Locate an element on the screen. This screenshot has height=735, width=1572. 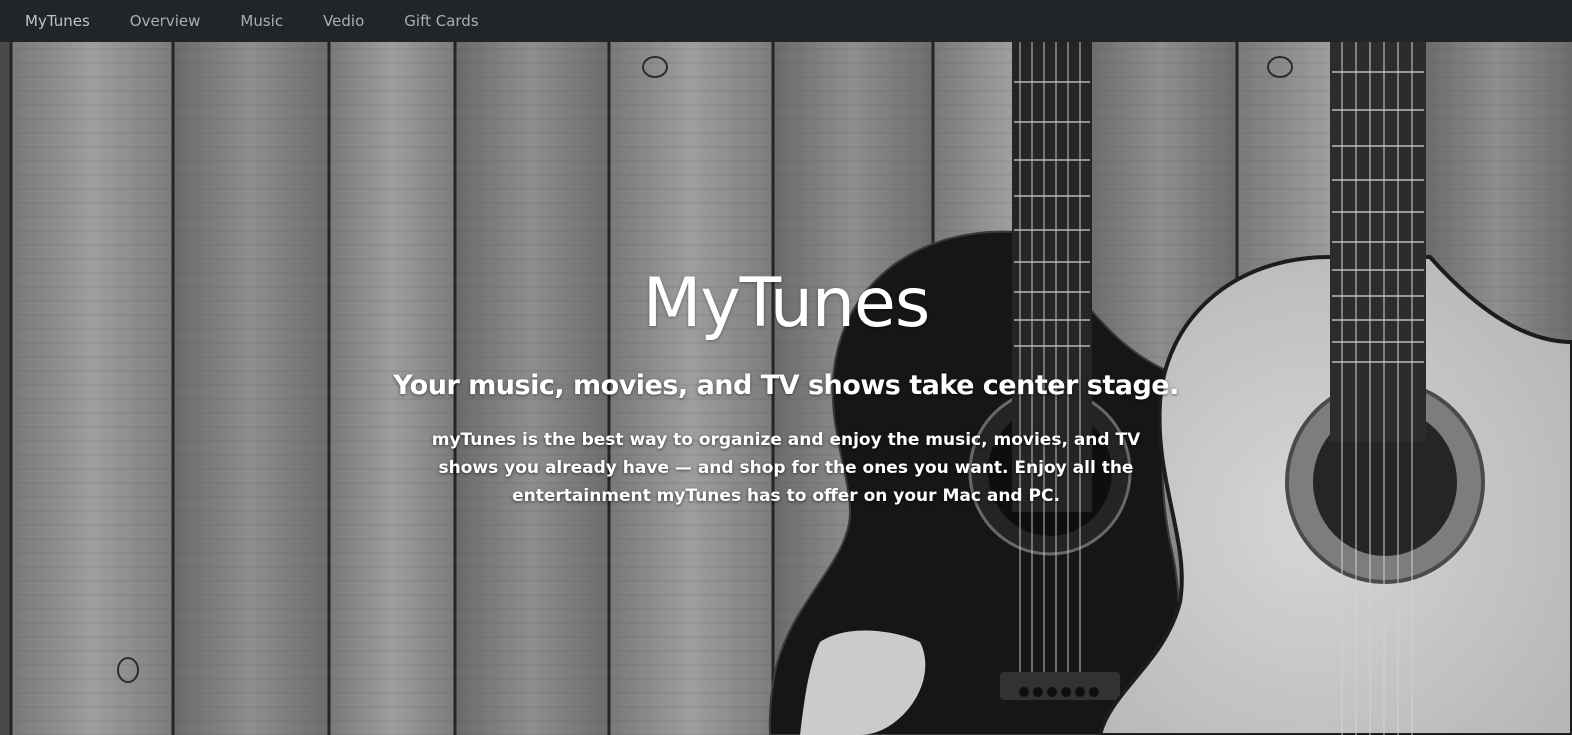
nav-link-gift-cards: Gift Cards is located at coordinates (441, 21).